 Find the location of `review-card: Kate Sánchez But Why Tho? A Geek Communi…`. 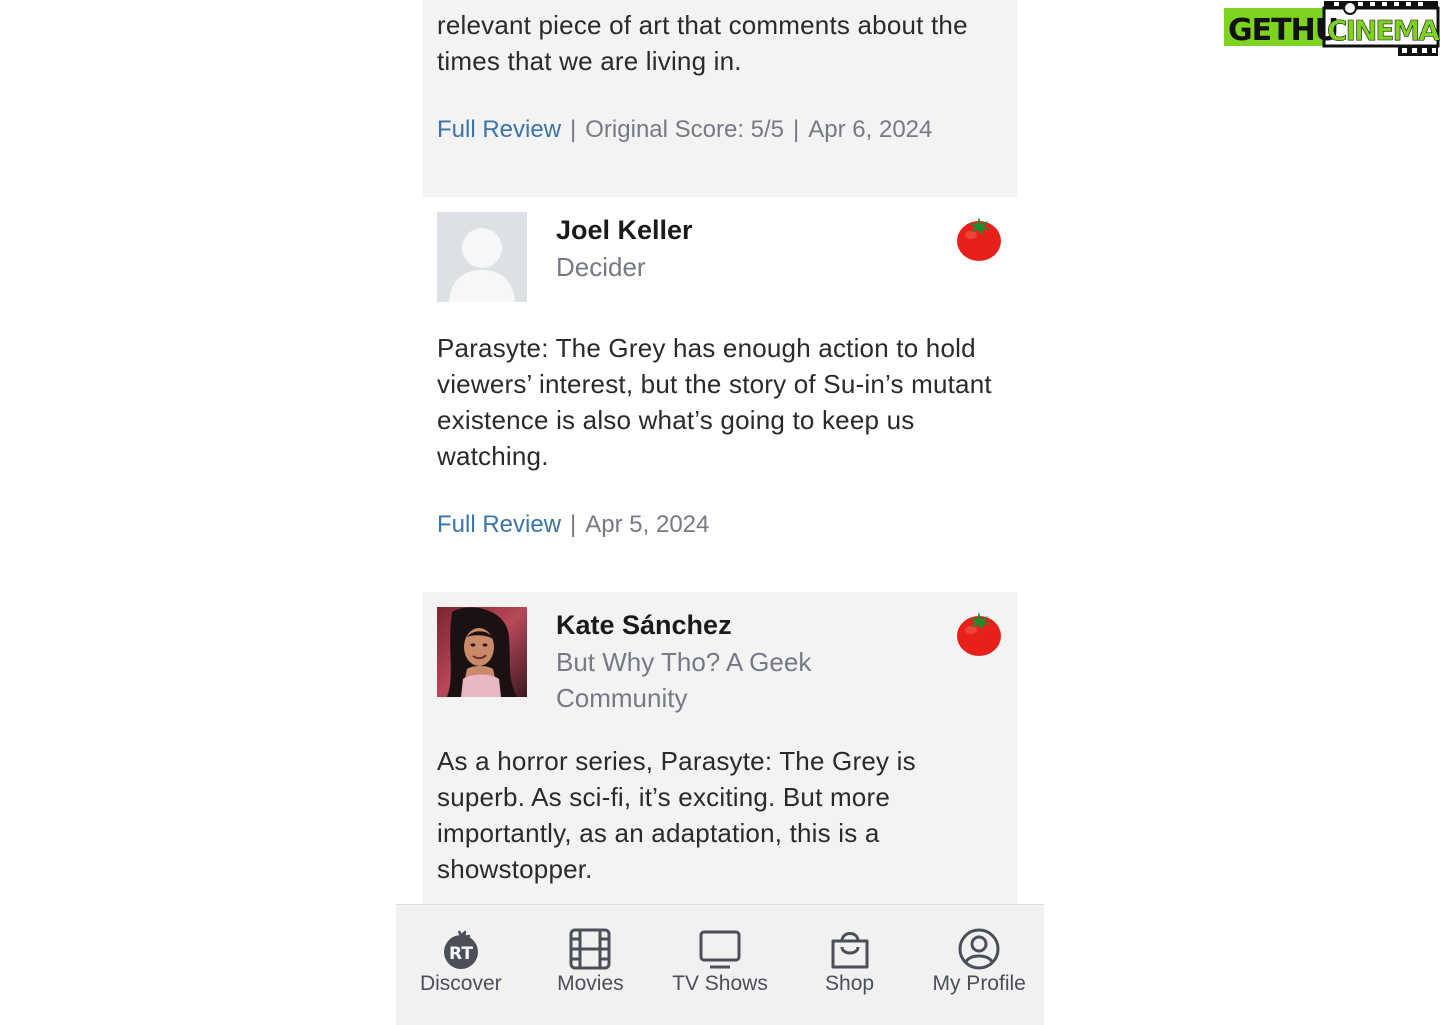

review-card: Kate Sánchez But Why Tho? A Geek Communi… is located at coordinates (720, 757).